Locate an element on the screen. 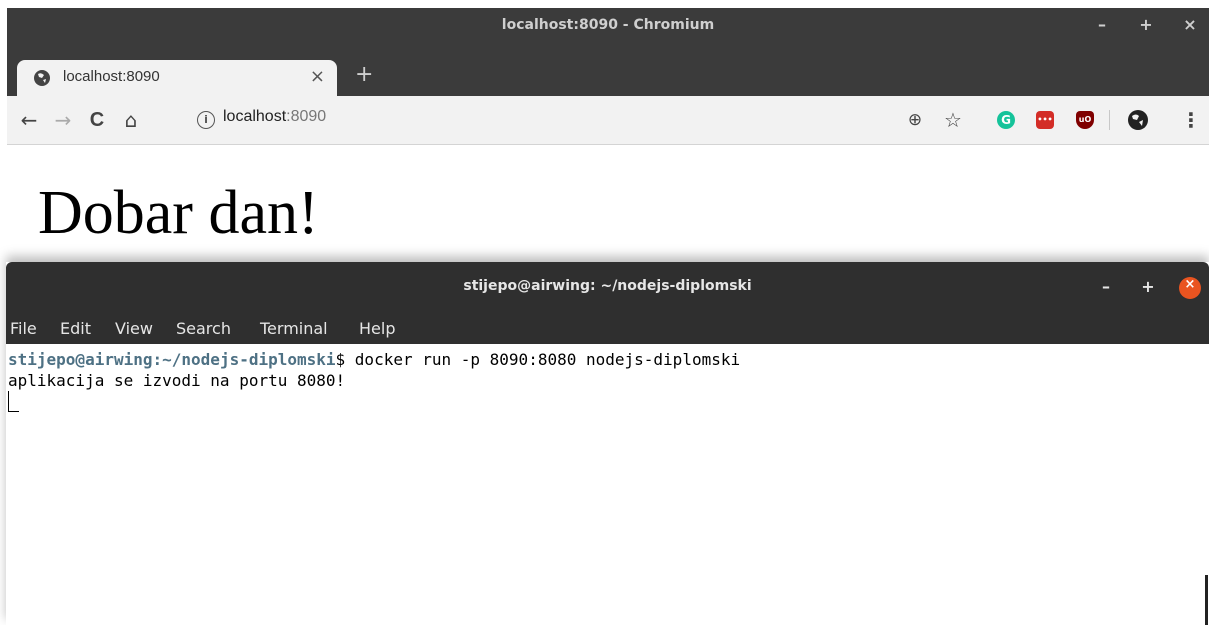 This screenshot has height=625, width=1209. zoom-icon: ⊕ is located at coordinates (915, 120).